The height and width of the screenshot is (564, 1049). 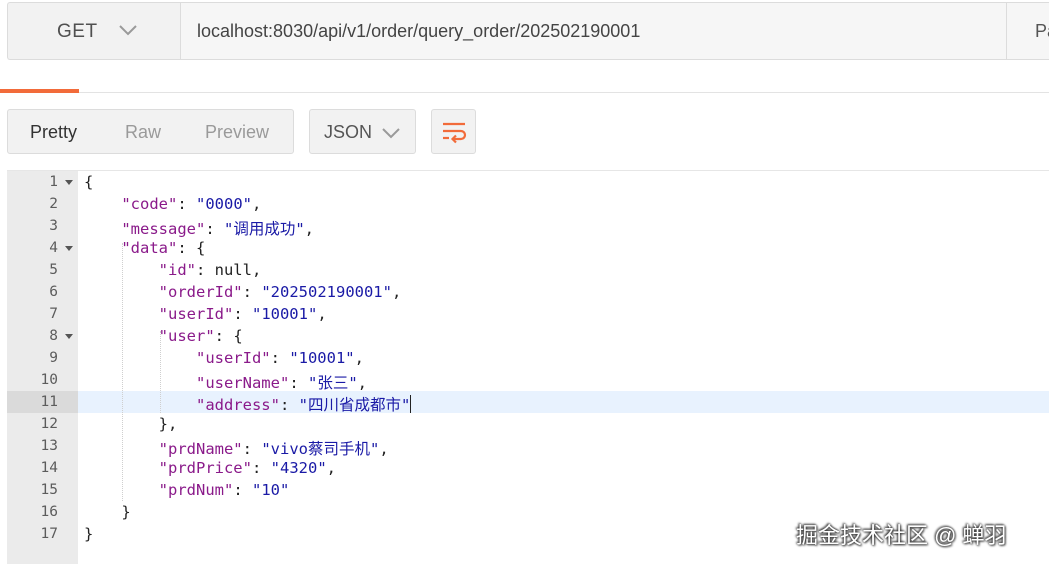 I want to click on code-text: "address": "四川省成都市", so click(x=248, y=404).